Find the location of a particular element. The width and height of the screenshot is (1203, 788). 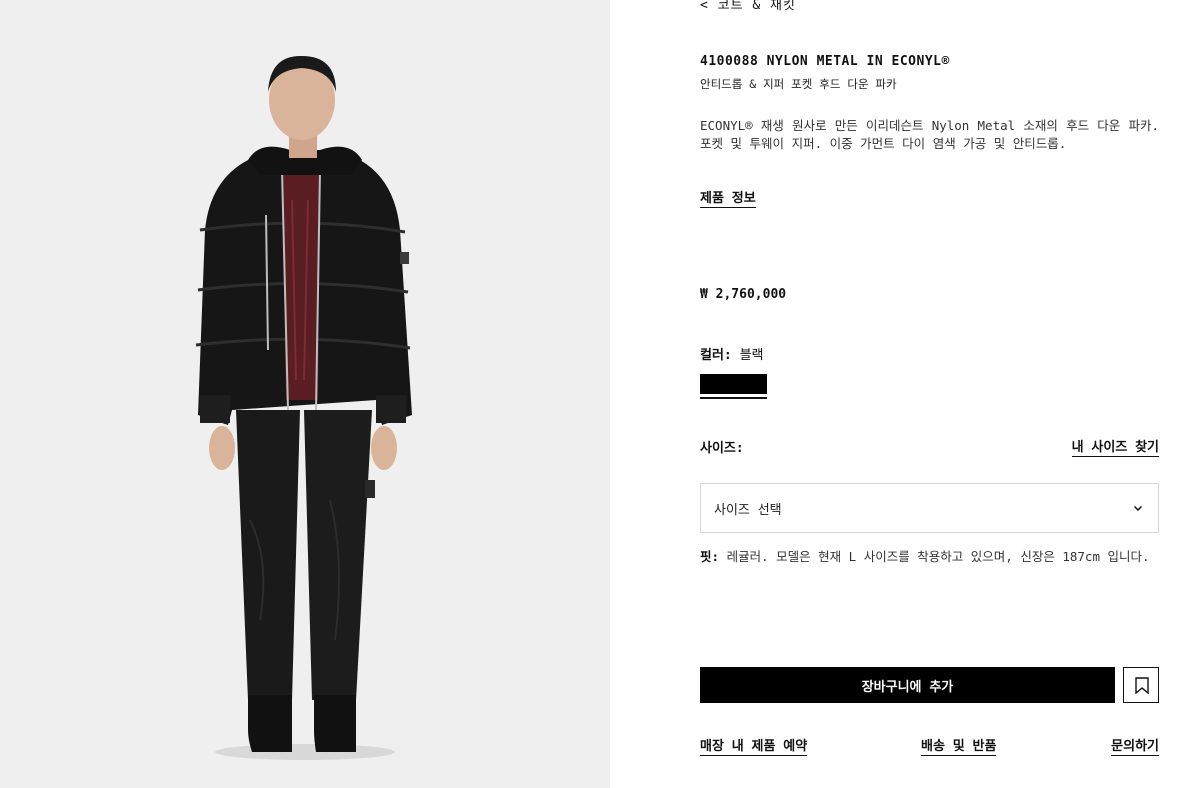

color-label: 컬러: is located at coordinates (716, 355).